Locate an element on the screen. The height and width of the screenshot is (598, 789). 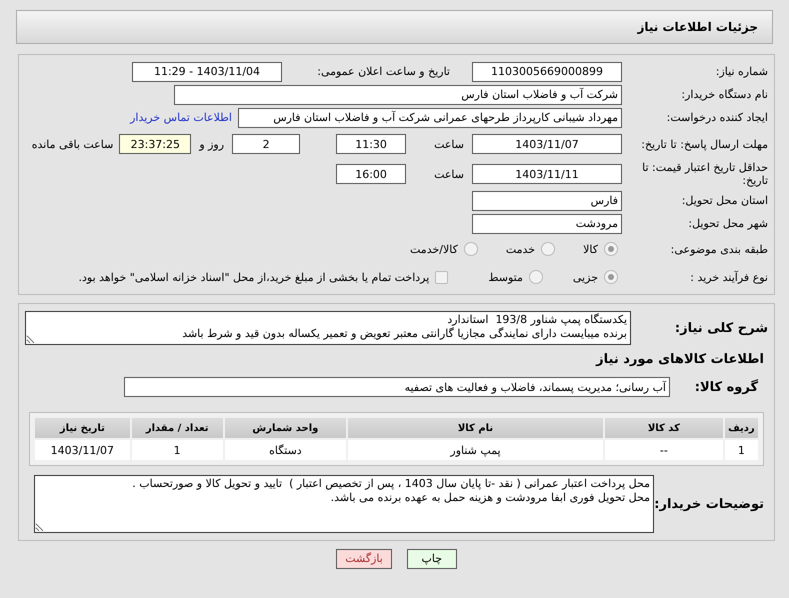
buyer-contact-link: اطلاعات تماس خریدار is located at coordinates (181, 117).